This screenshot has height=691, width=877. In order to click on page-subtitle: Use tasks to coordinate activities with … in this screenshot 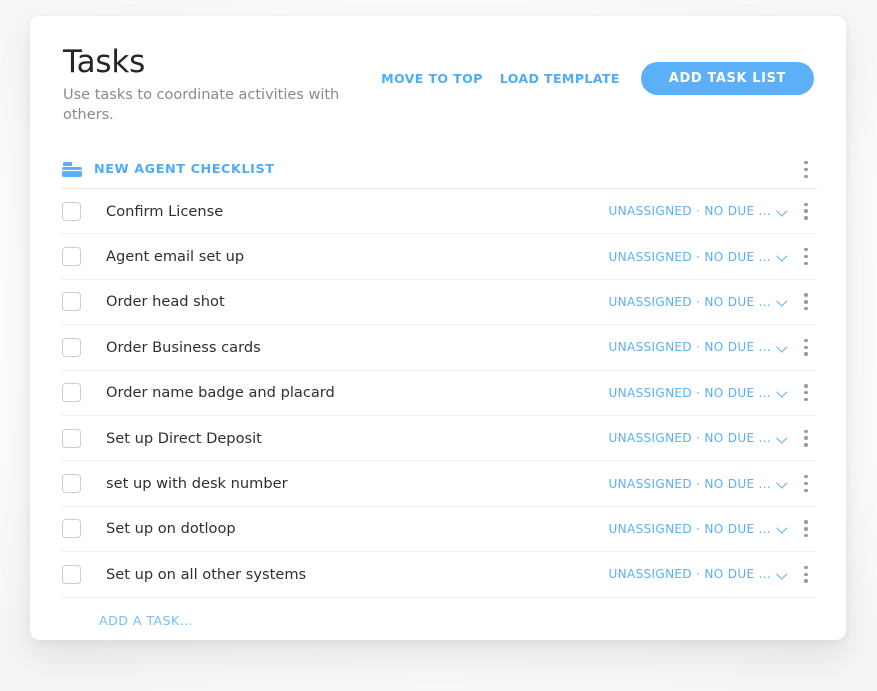, I will do `click(201, 105)`.